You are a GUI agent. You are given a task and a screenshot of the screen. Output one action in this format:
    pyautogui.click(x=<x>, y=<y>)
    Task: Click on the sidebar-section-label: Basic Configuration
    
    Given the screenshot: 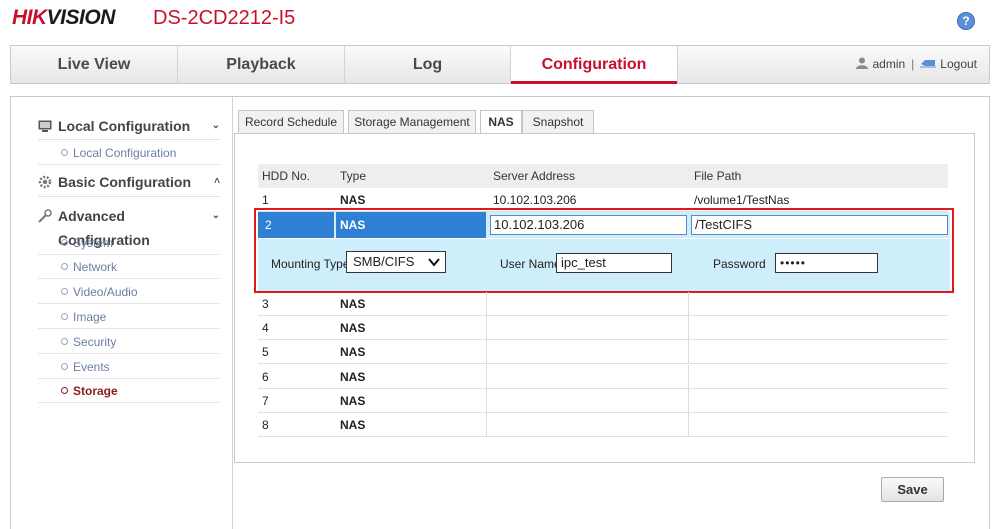 What is the action you would take?
    pyautogui.click(x=125, y=182)
    